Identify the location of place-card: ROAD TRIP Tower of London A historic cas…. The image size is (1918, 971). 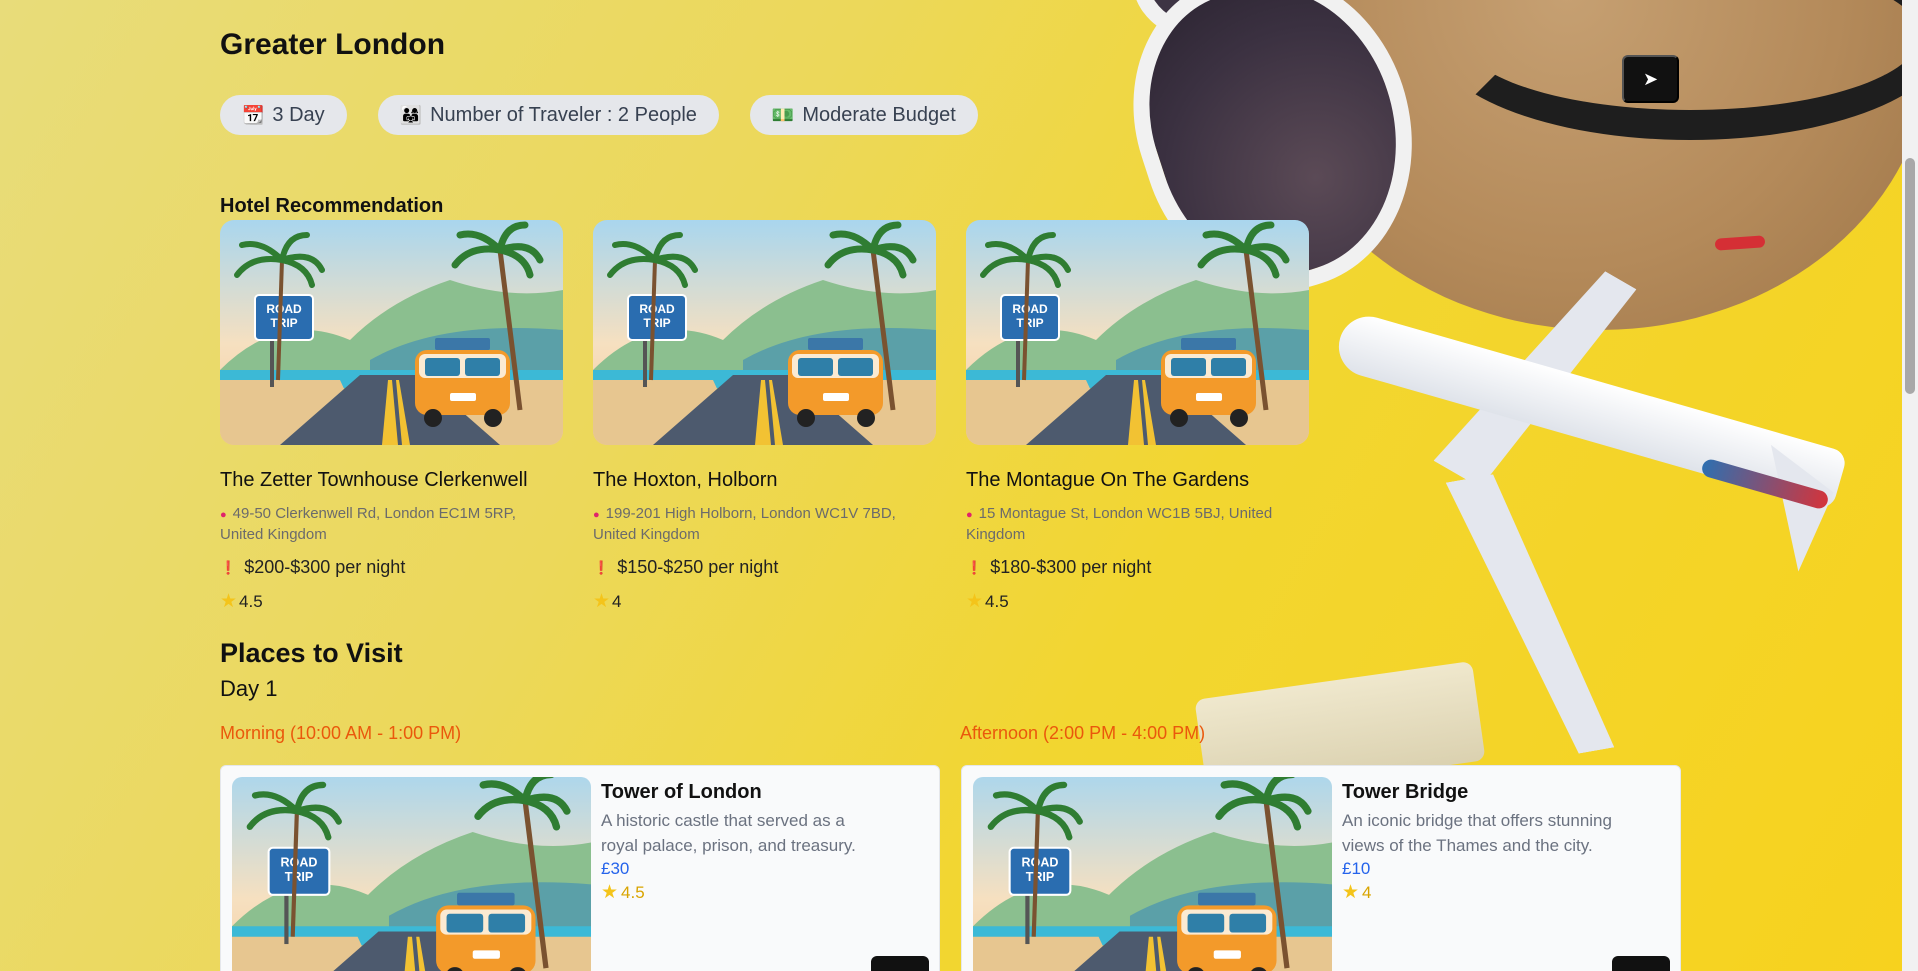
(580, 868).